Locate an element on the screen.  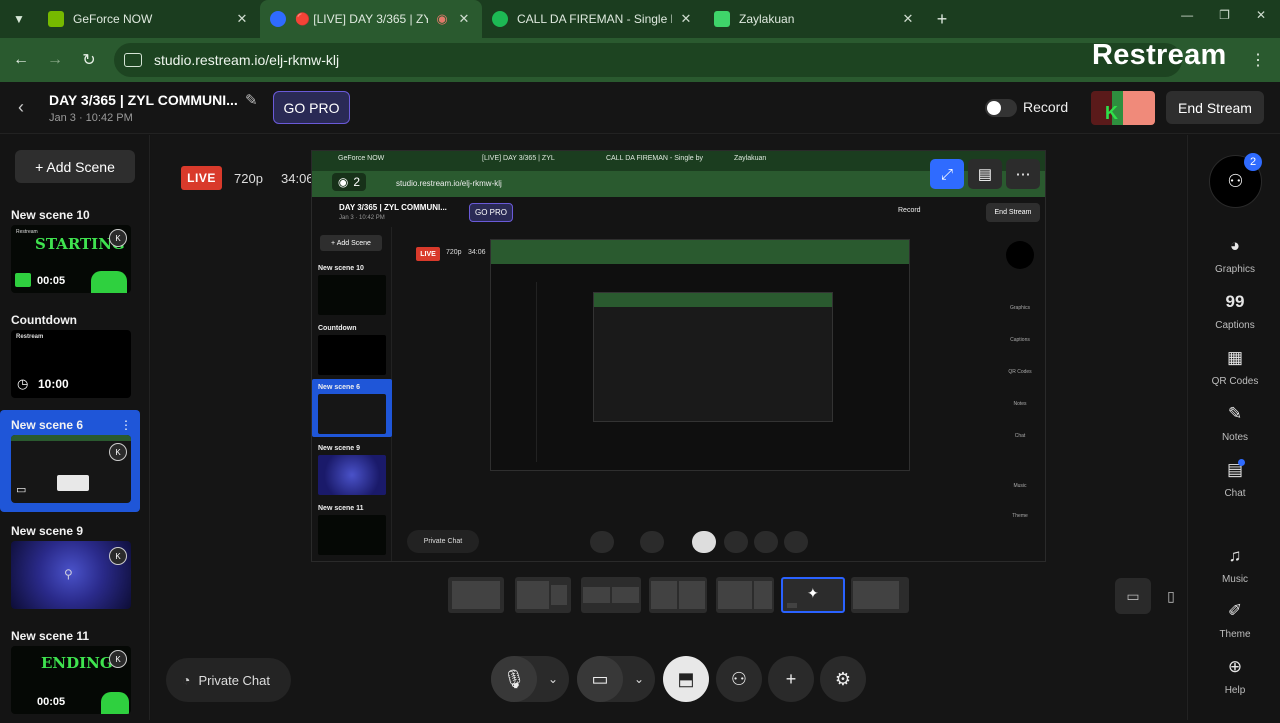
preview-add-control is located at coordinates (766, 542).